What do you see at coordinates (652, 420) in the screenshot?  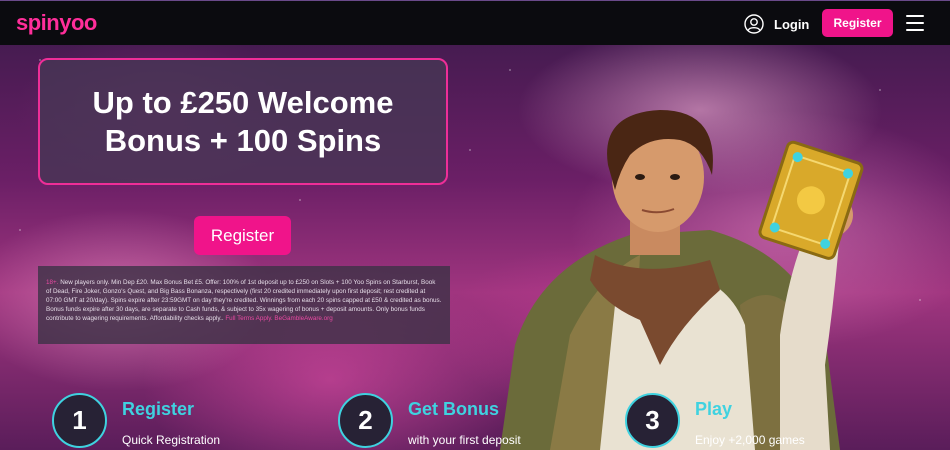 I see `step-number-3: 3` at bounding box center [652, 420].